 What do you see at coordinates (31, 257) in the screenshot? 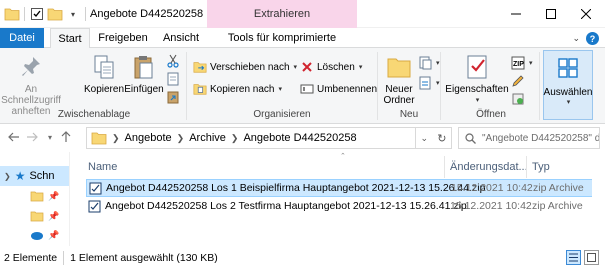
I see `item-count: 2 Elemente` at bounding box center [31, 257].